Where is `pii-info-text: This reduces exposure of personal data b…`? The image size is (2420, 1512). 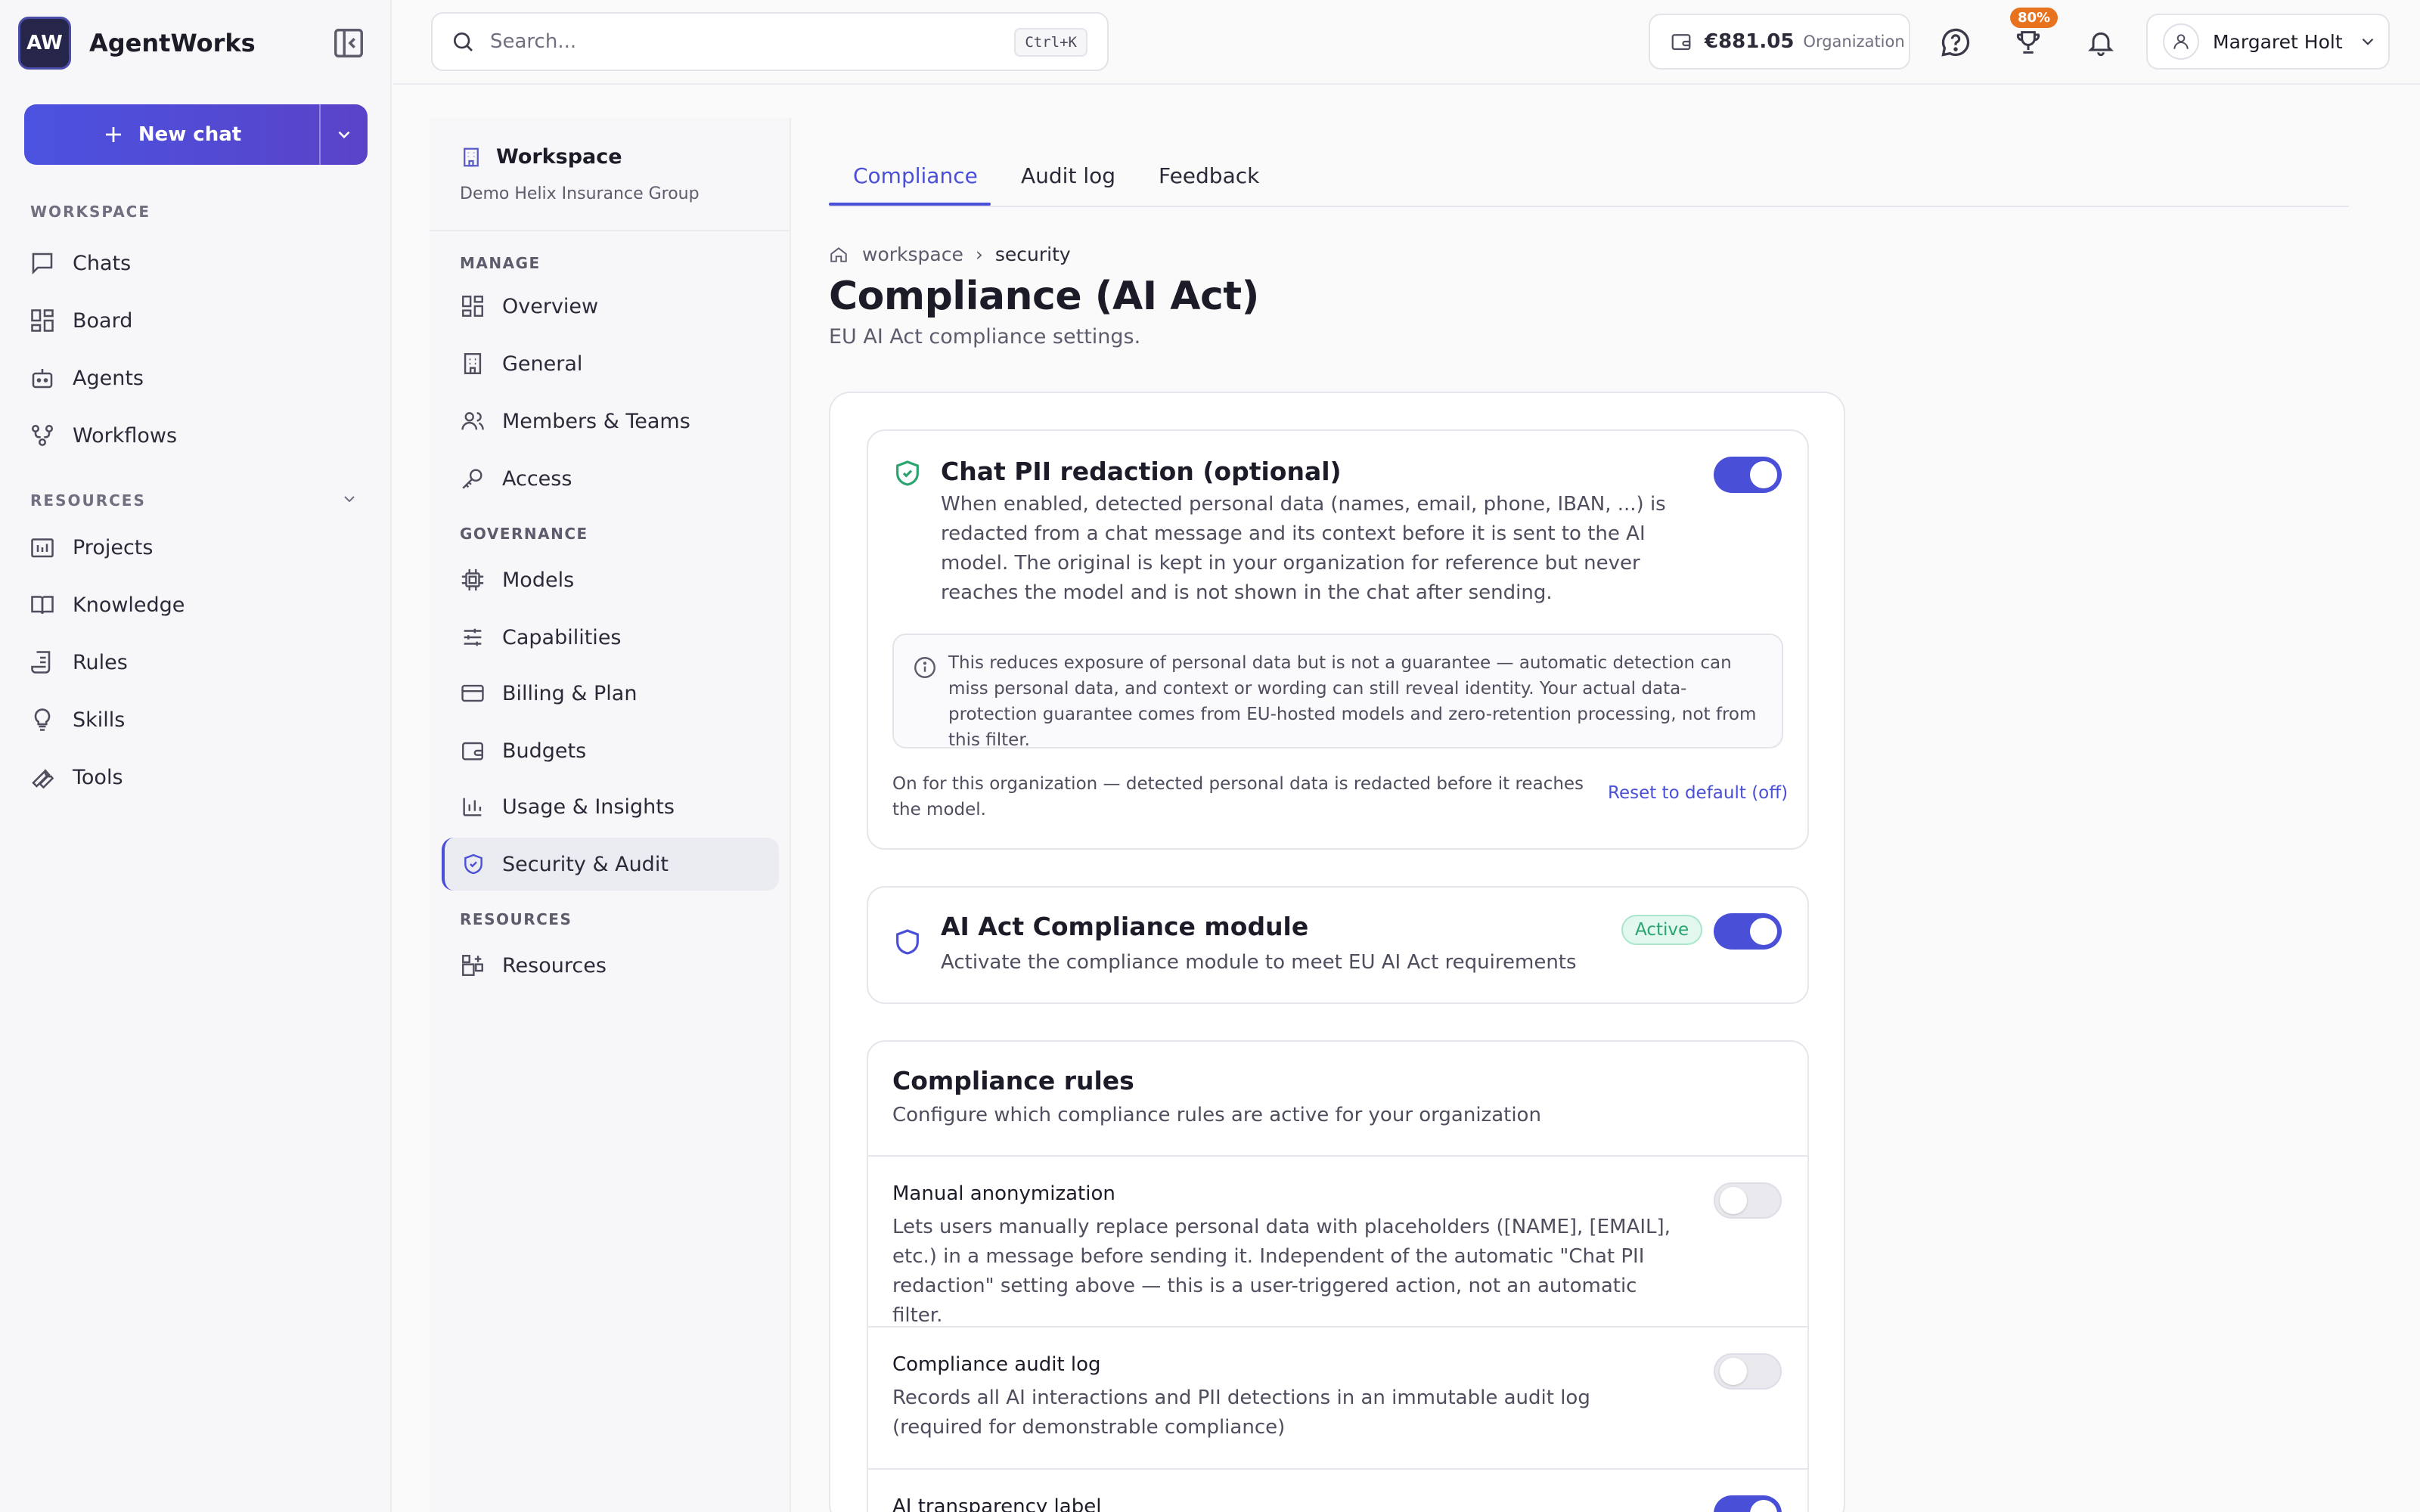 pii-info-text: This reduces exposure of personal data b… is located at coordinates (1352, 701).